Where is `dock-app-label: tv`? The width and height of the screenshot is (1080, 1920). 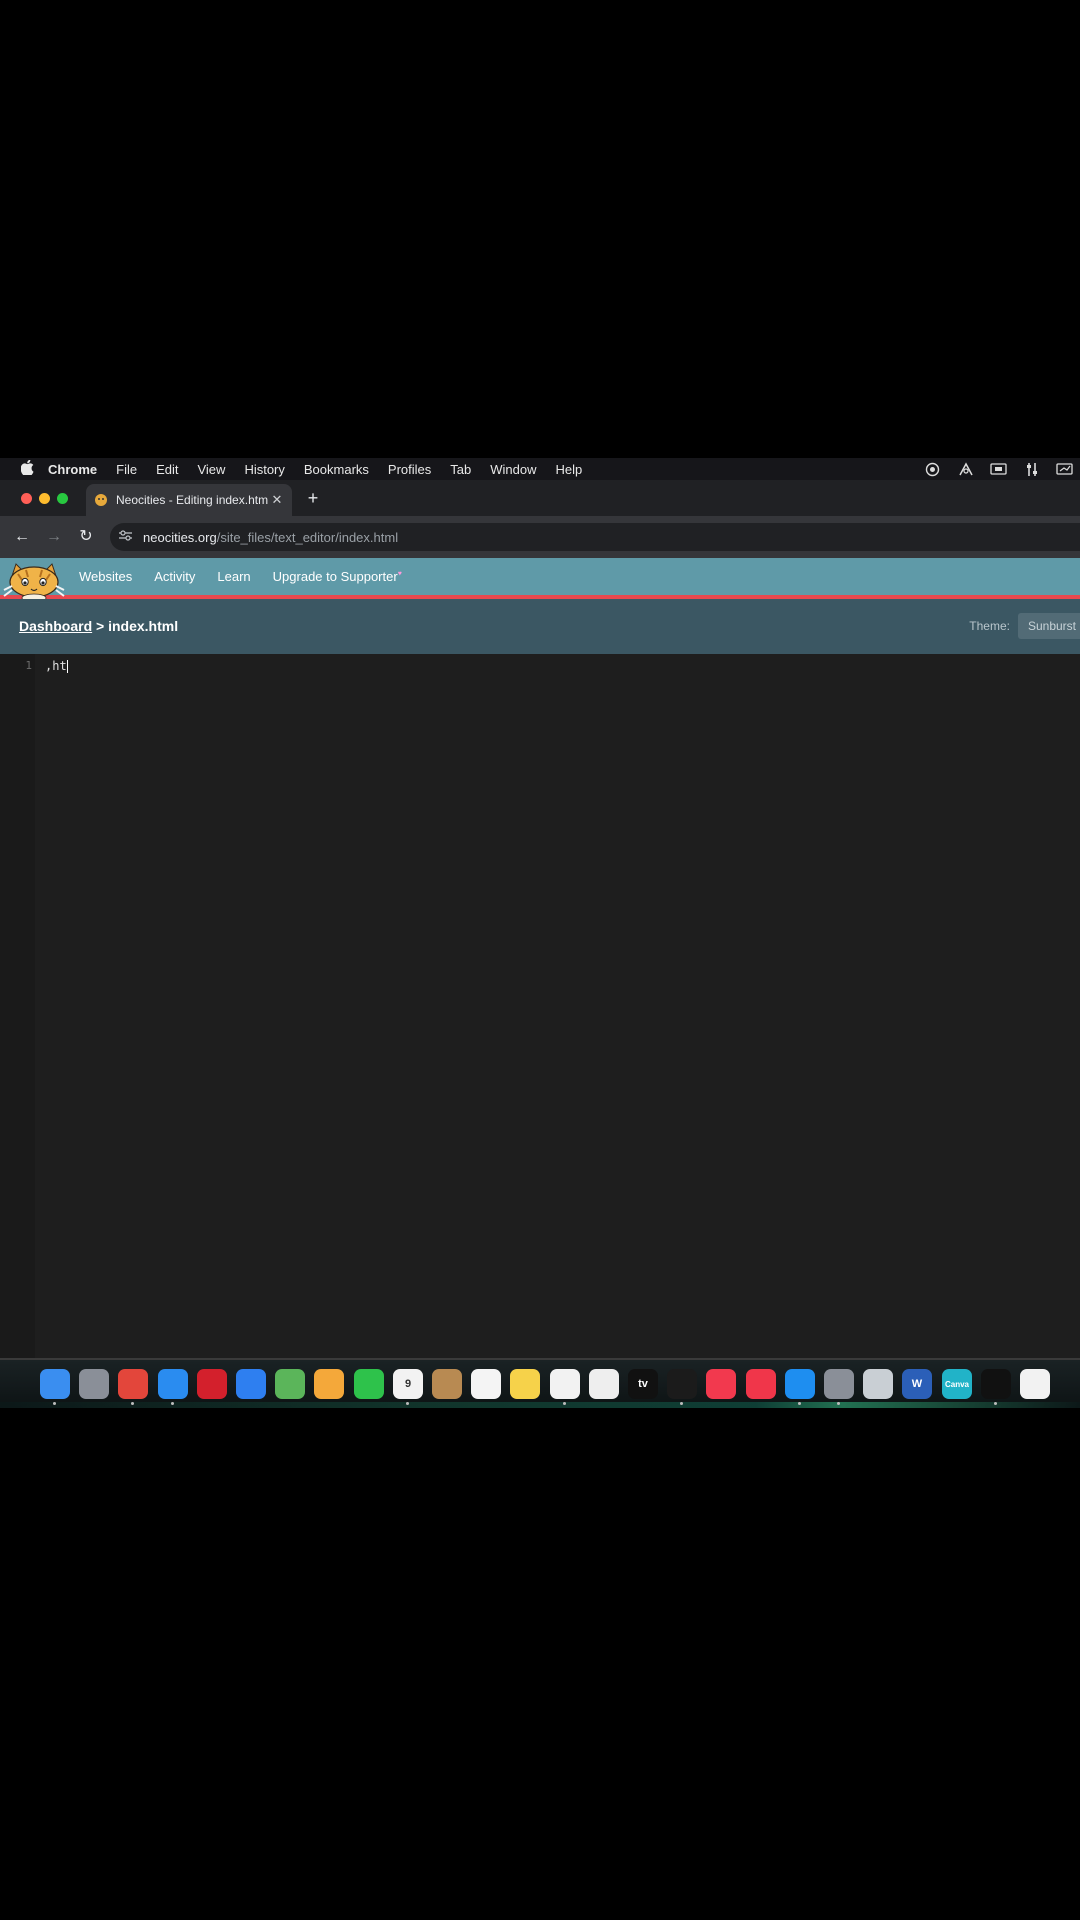 dock-app-label: tv is located at coordinates (643, 1384).